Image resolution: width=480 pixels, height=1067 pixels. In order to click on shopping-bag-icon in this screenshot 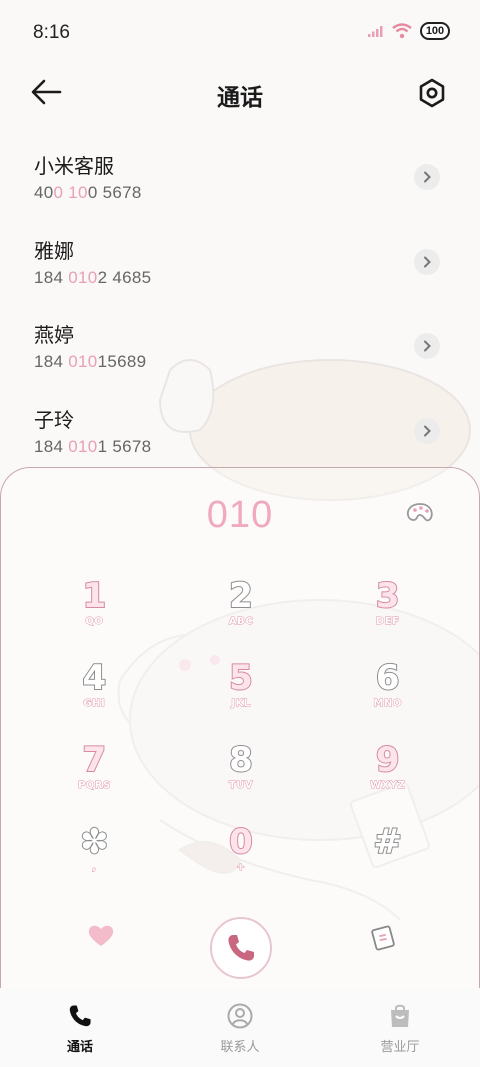, I will do `click(400, 1016)`.